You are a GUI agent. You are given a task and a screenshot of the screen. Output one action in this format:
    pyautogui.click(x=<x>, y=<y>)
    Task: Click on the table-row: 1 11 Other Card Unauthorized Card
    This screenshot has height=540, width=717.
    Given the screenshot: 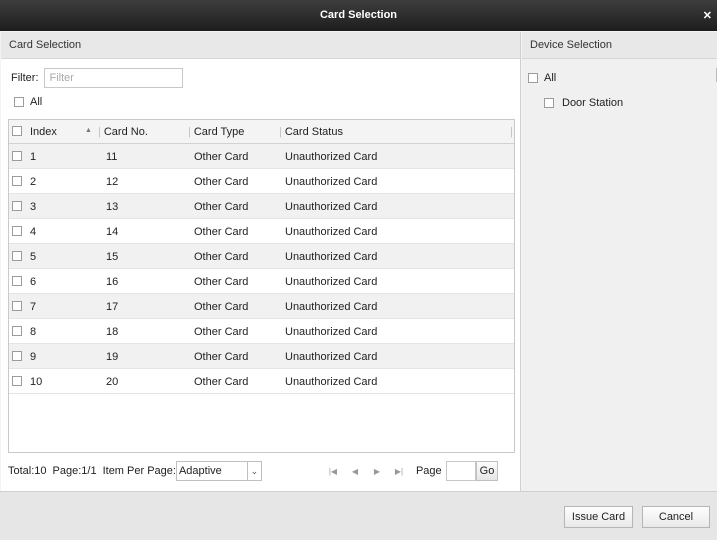 What is the action you would take?
    pyautogui.click(x=261, y=156)
    